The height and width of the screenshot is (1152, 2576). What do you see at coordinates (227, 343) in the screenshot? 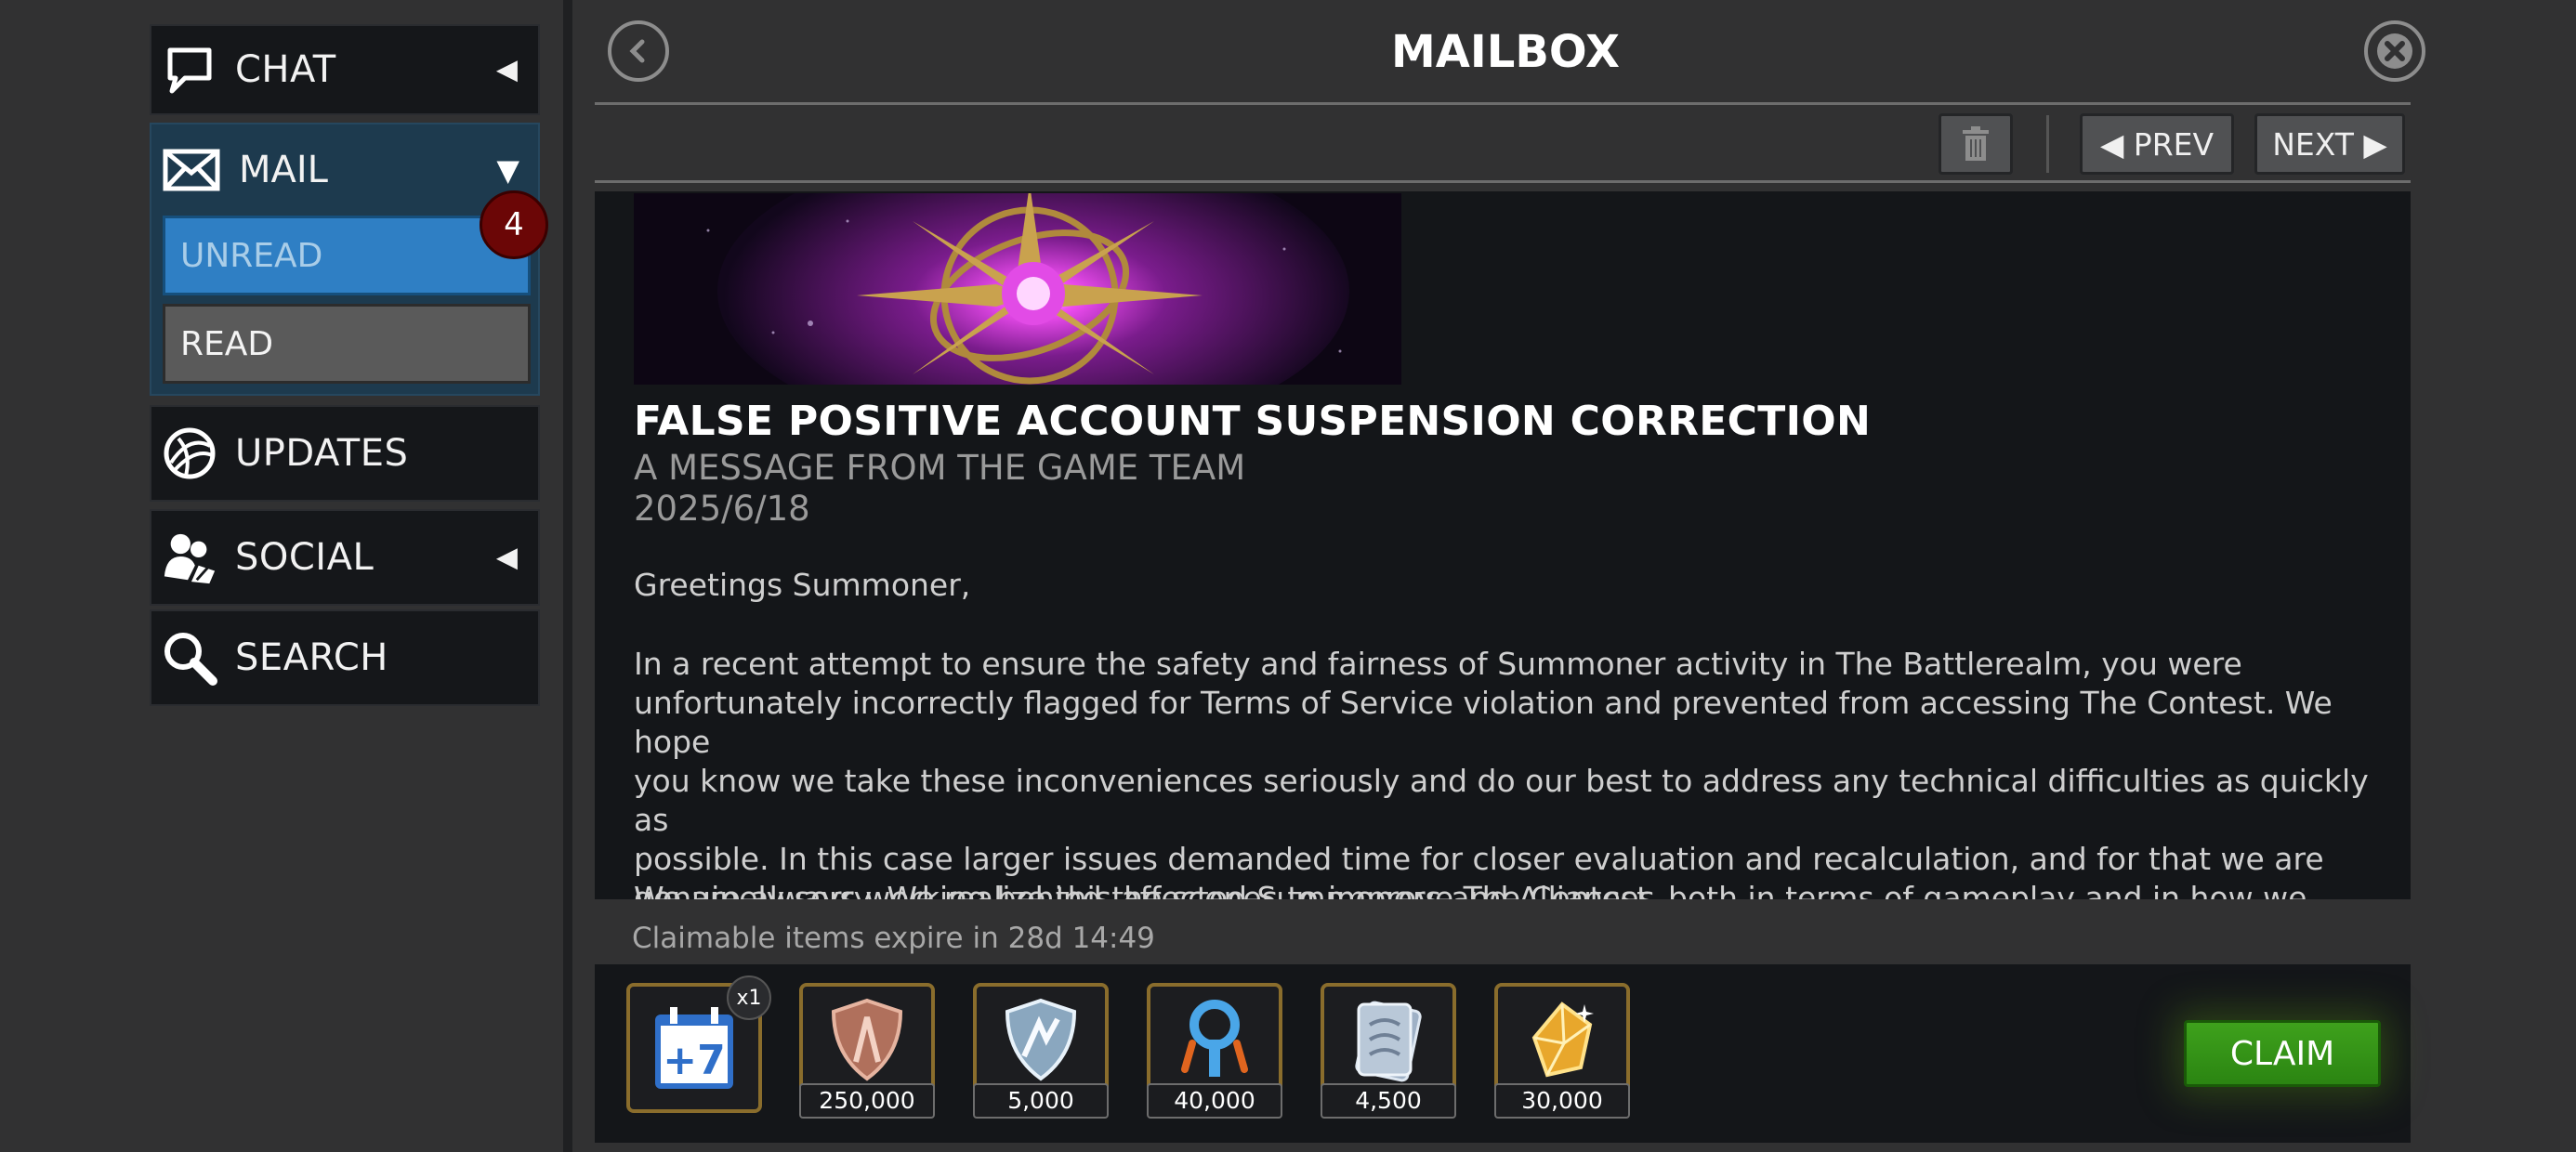
I see `tab-read-label: READ` at bounding box center [227, 343].